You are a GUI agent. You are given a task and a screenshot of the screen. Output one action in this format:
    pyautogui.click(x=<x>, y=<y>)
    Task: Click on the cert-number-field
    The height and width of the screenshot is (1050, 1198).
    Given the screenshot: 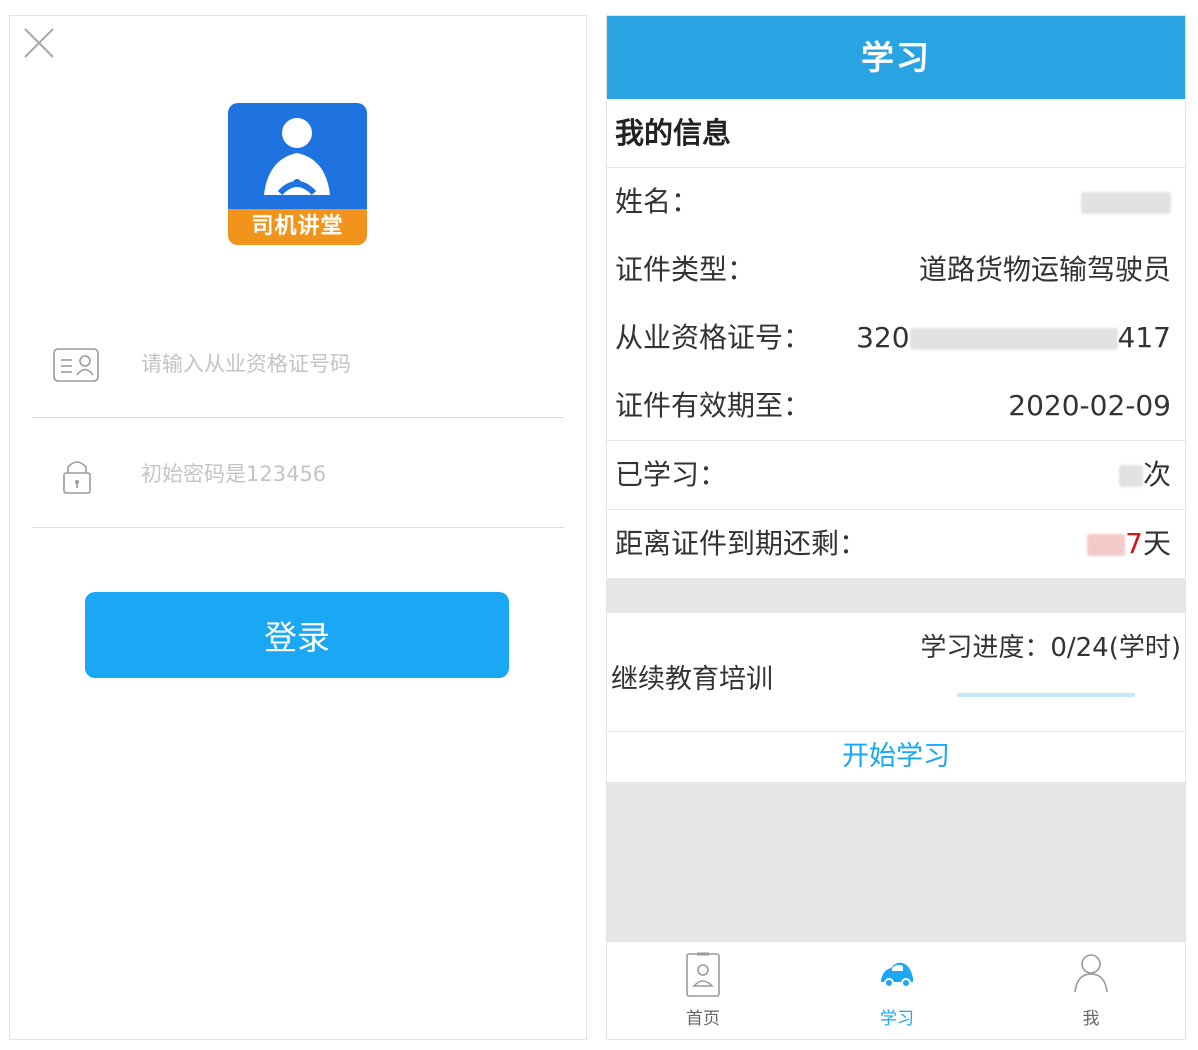 What is the action you would take?
    pyautogui.click(x=298, y=362)
    